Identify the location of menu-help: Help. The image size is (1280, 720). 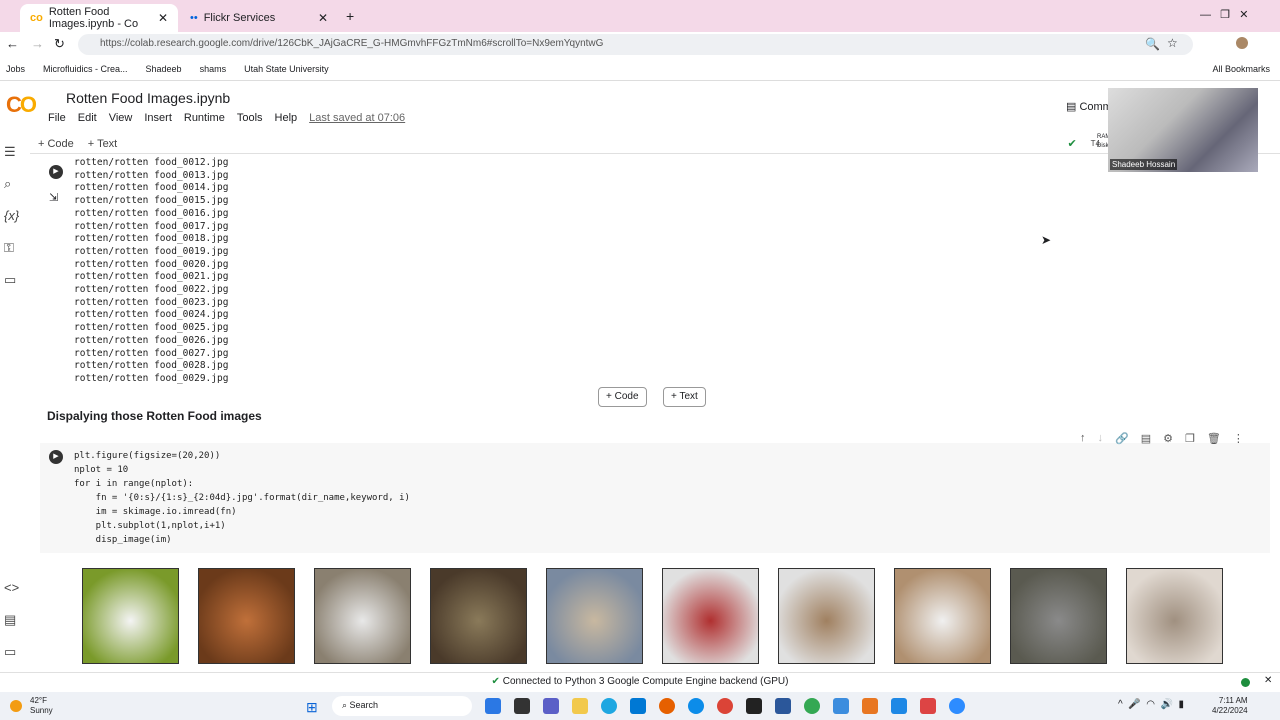
(286, 118).